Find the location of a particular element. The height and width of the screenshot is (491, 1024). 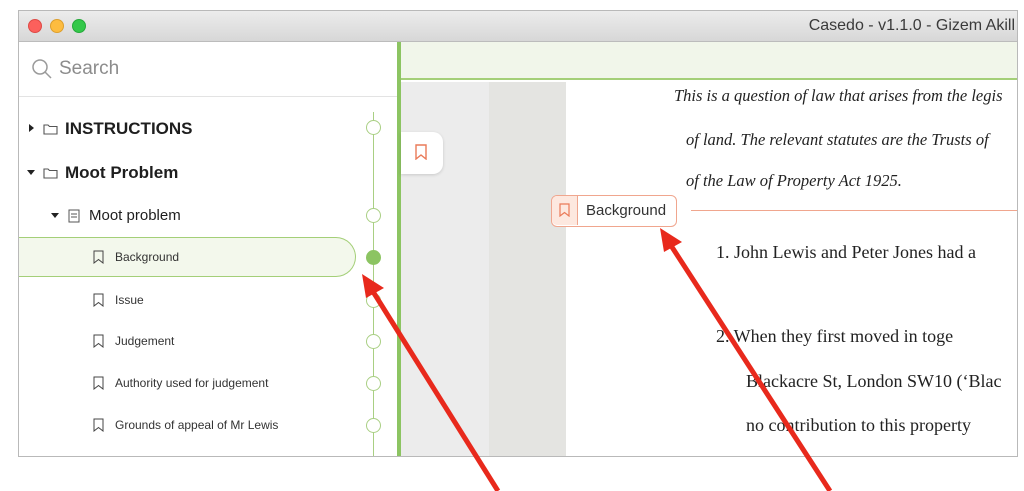

sidebar-item-label: INSTRUCTIONS is located at coordinates (129, 128).